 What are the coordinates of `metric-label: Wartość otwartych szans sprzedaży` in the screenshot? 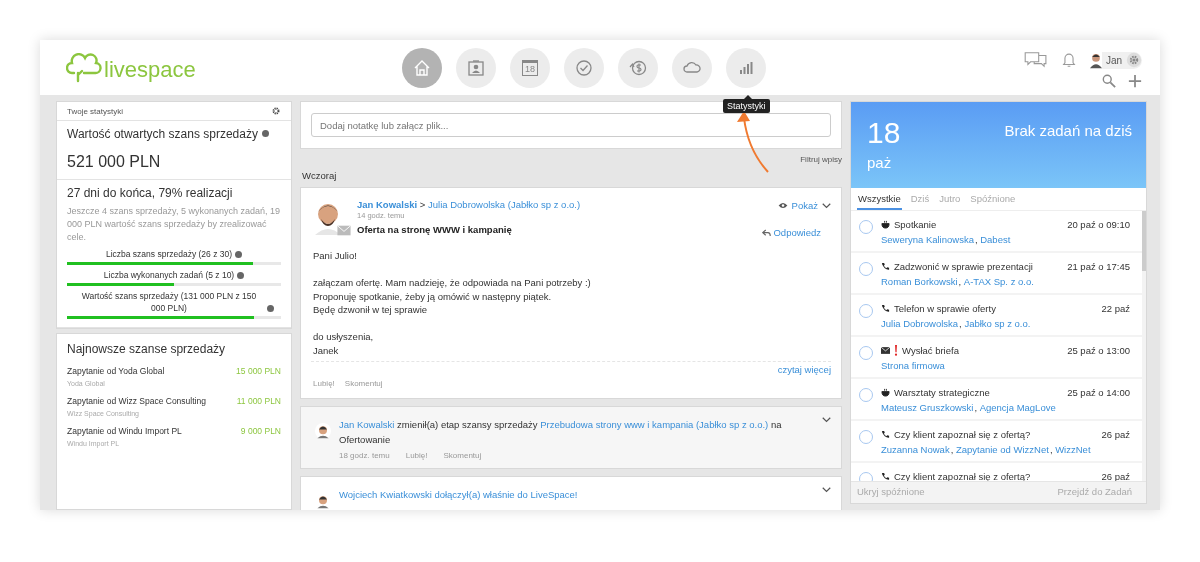 It's located at (162, 134).